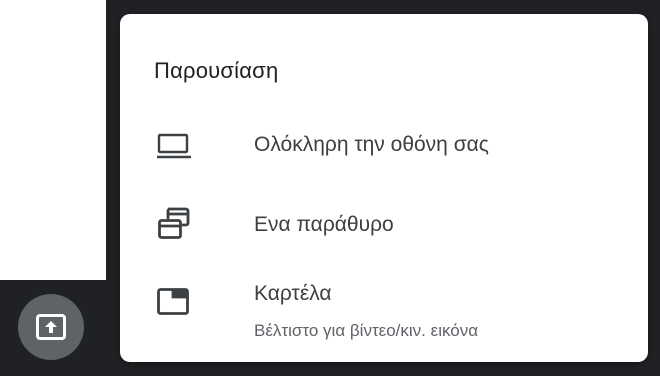  What do you see at coordinates (216, 70) in the screenshot?
I see `menu-title: Παρουσίαση` at bounding box center [216, 70].